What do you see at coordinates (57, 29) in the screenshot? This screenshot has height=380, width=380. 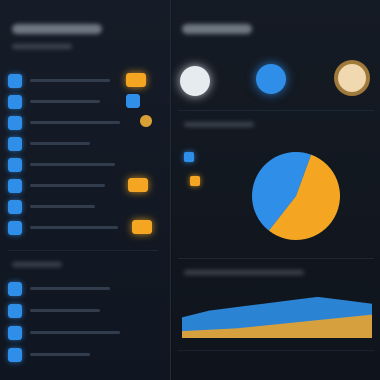 I see `left-panel-title` at bounding box center [57, 29].